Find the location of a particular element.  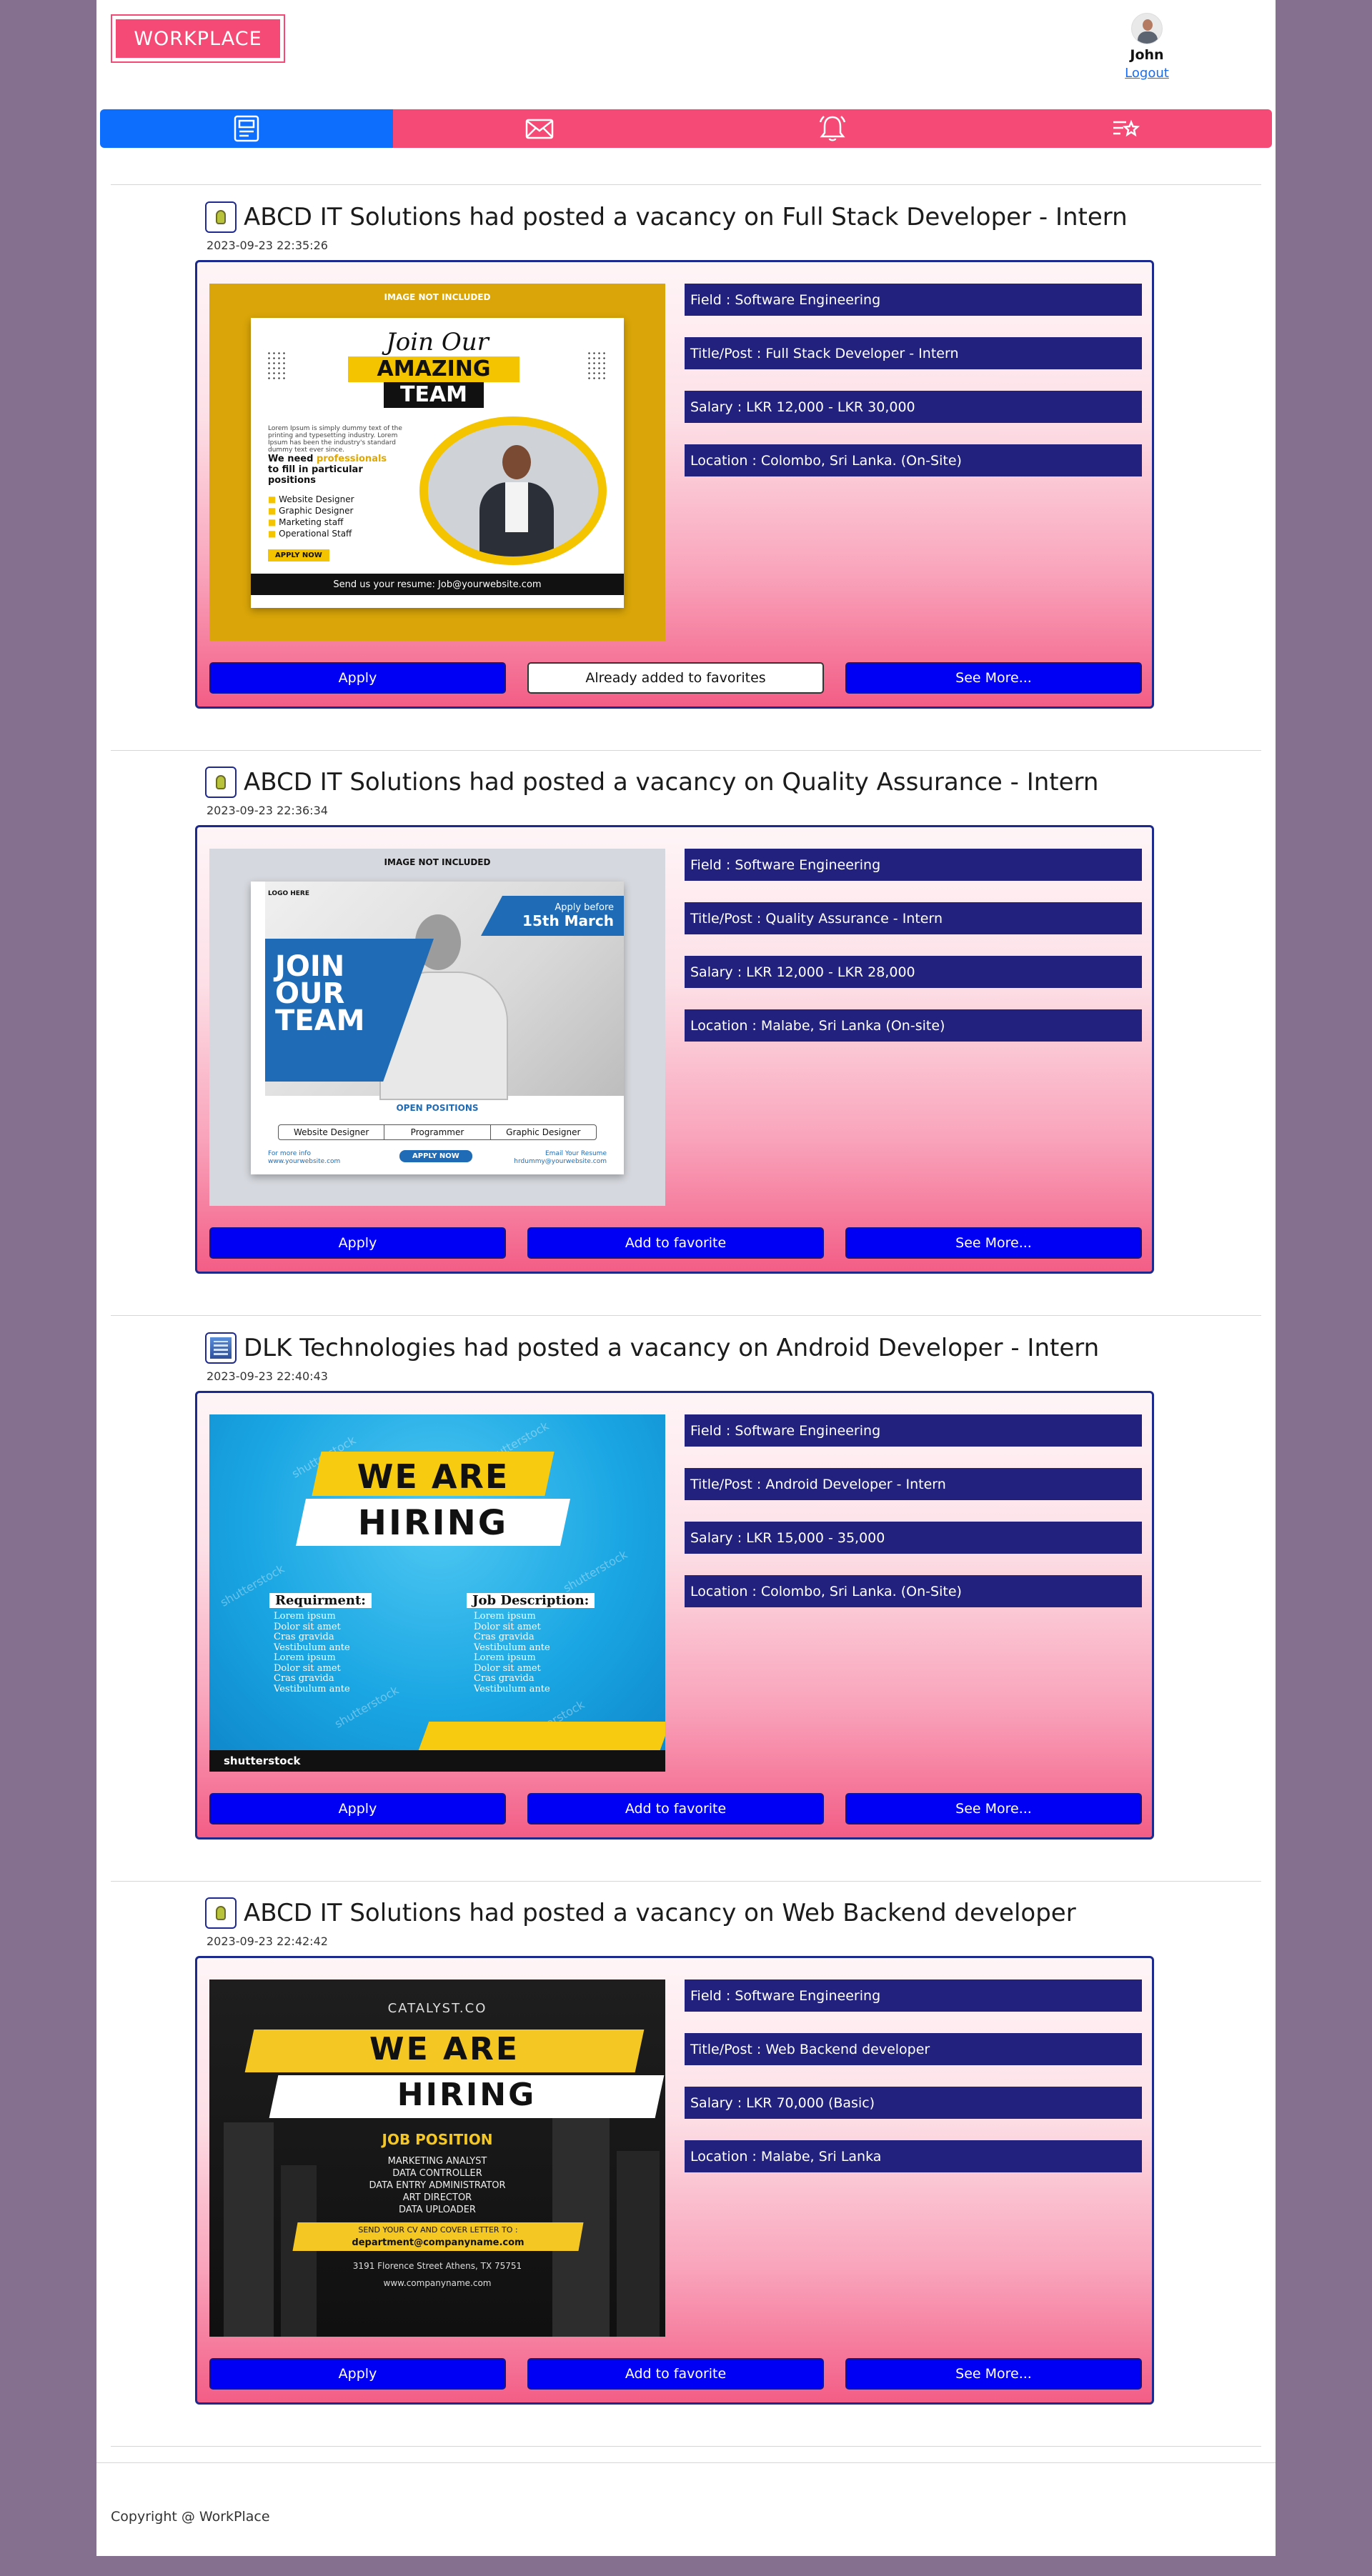

post-date: 2023-09-23 22:35:26 is located at coordinates (267, 246).